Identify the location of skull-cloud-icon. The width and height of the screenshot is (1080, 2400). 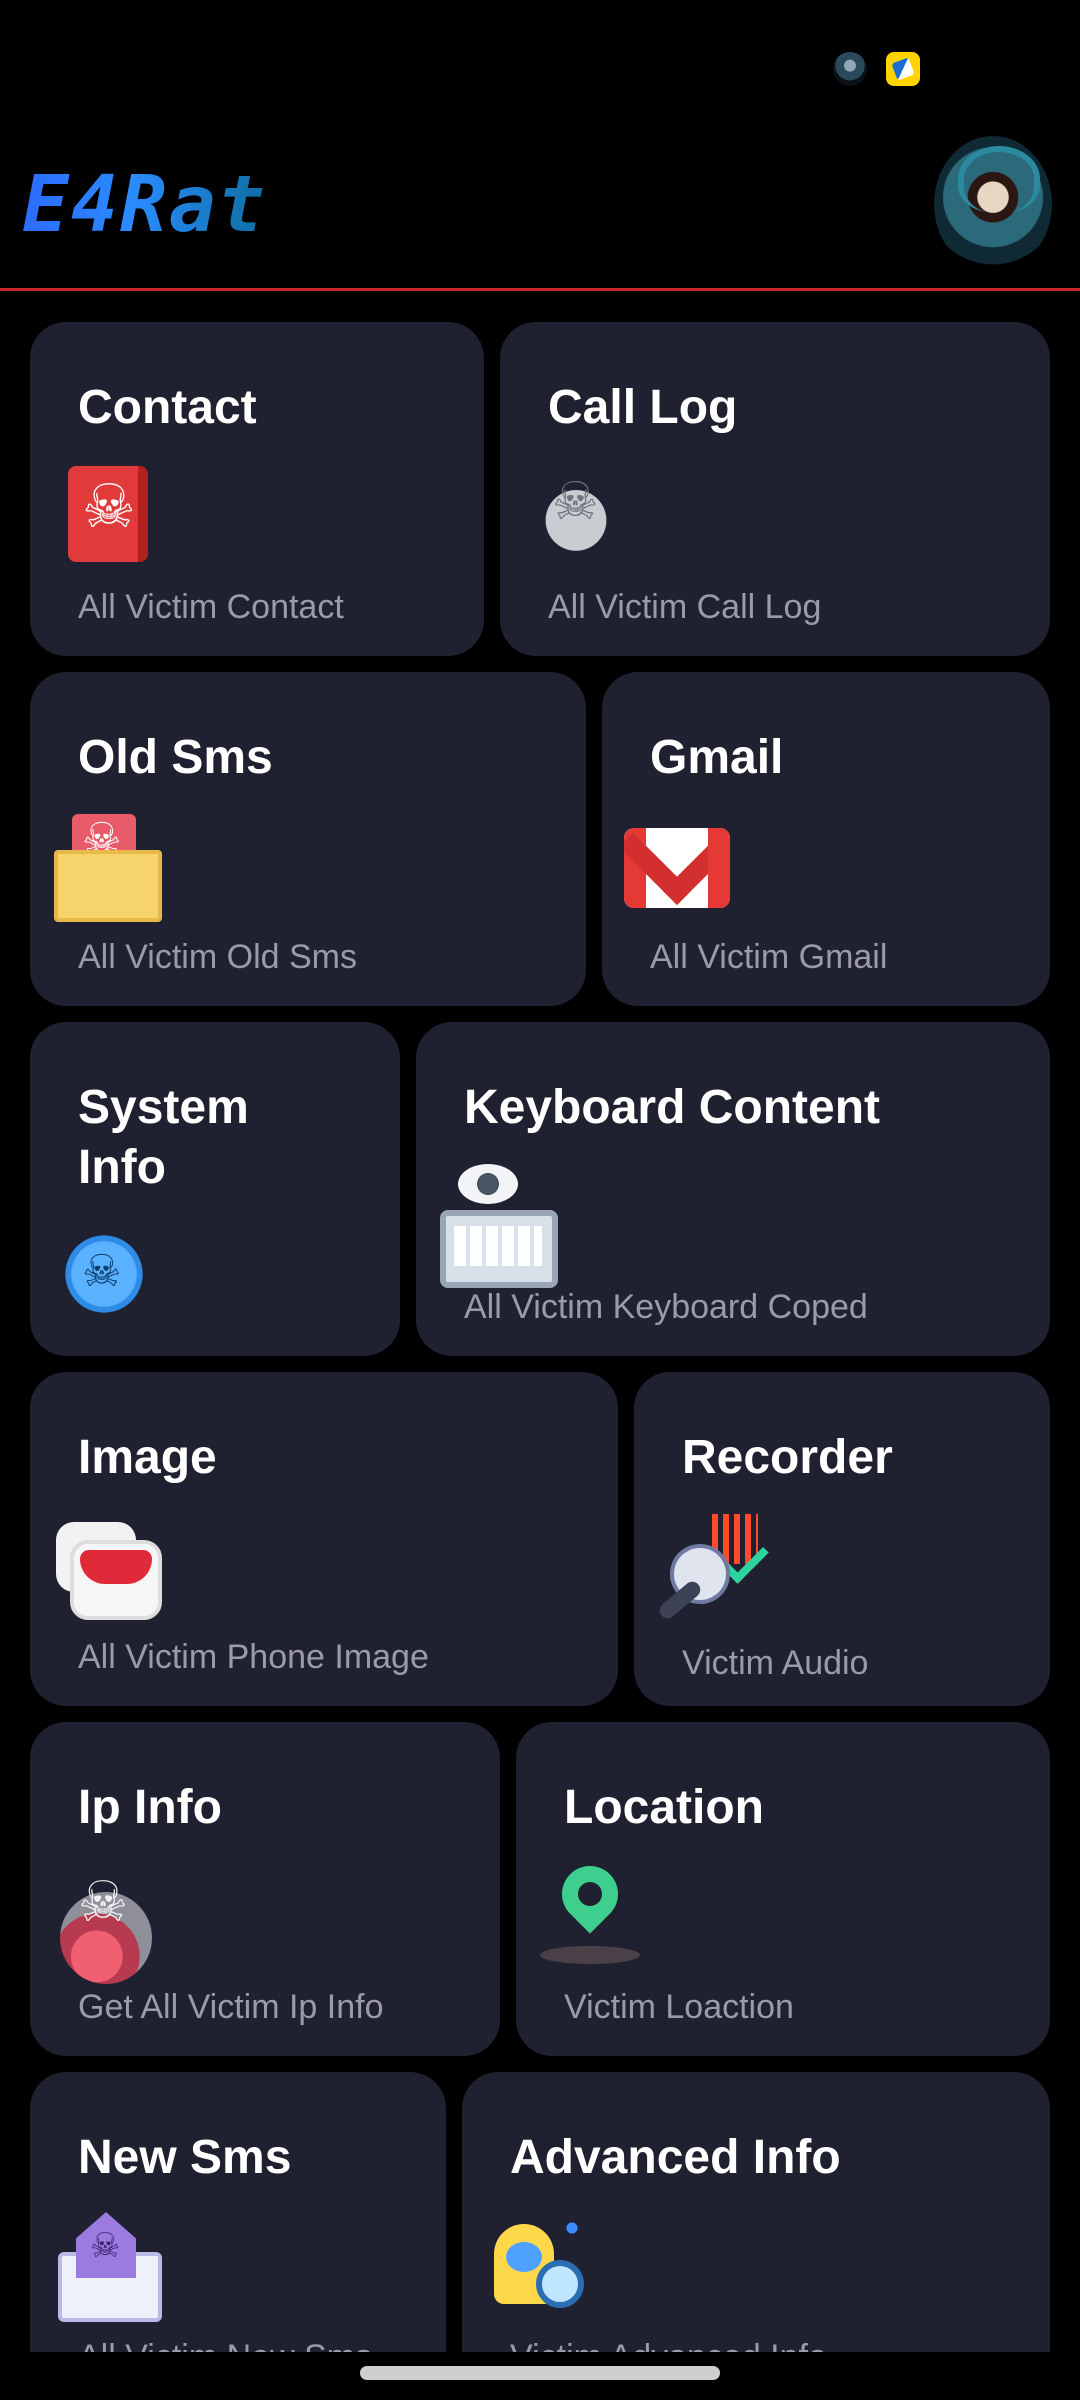
(576, 516).